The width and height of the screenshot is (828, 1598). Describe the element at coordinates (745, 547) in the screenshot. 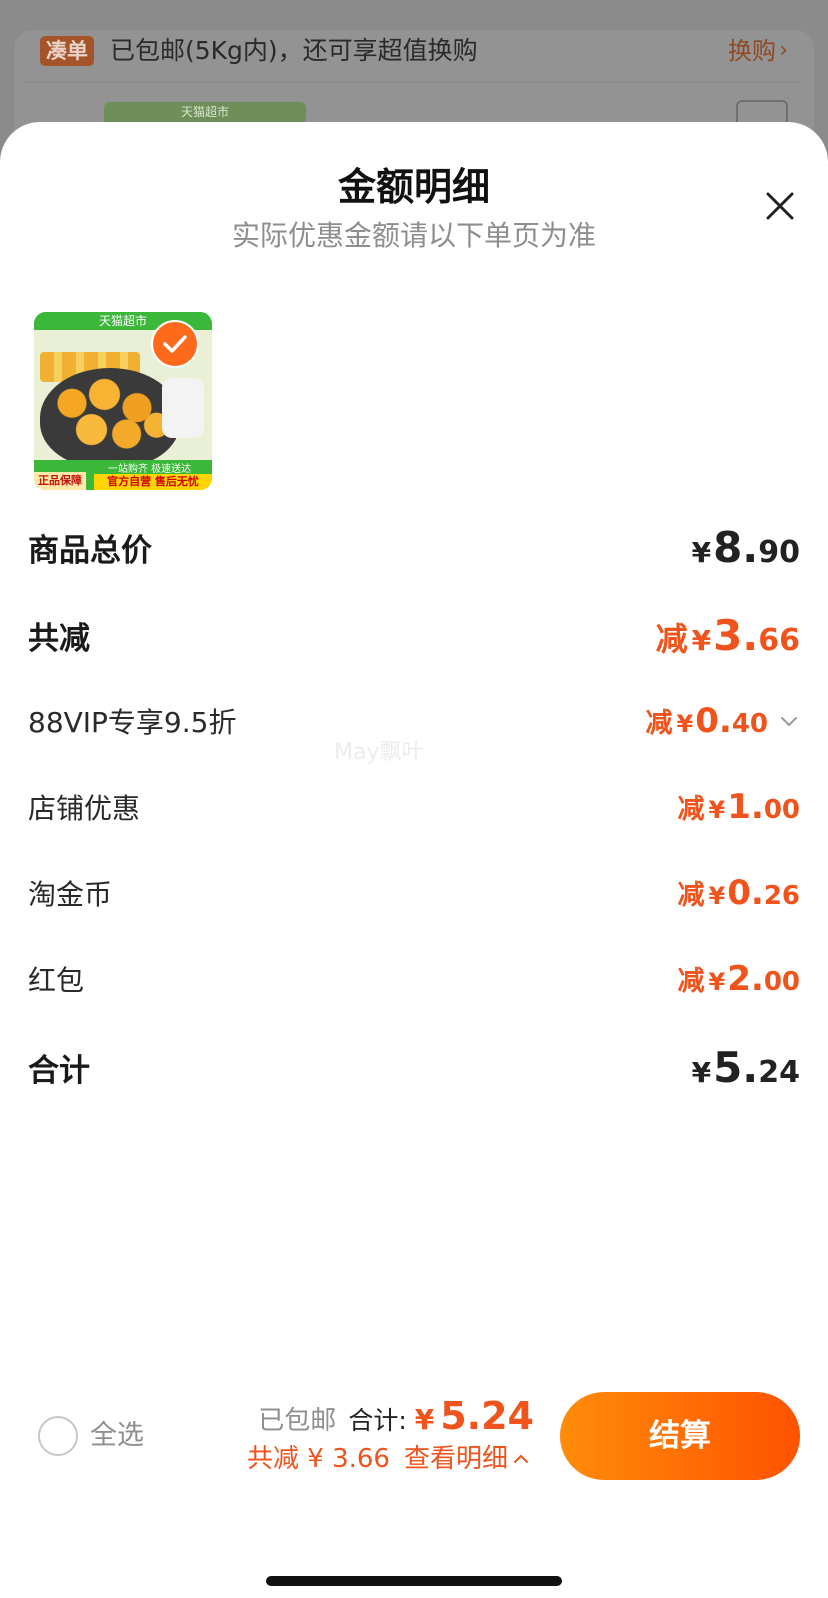

I see `subtotal-value: ¥8. 90` at that location.